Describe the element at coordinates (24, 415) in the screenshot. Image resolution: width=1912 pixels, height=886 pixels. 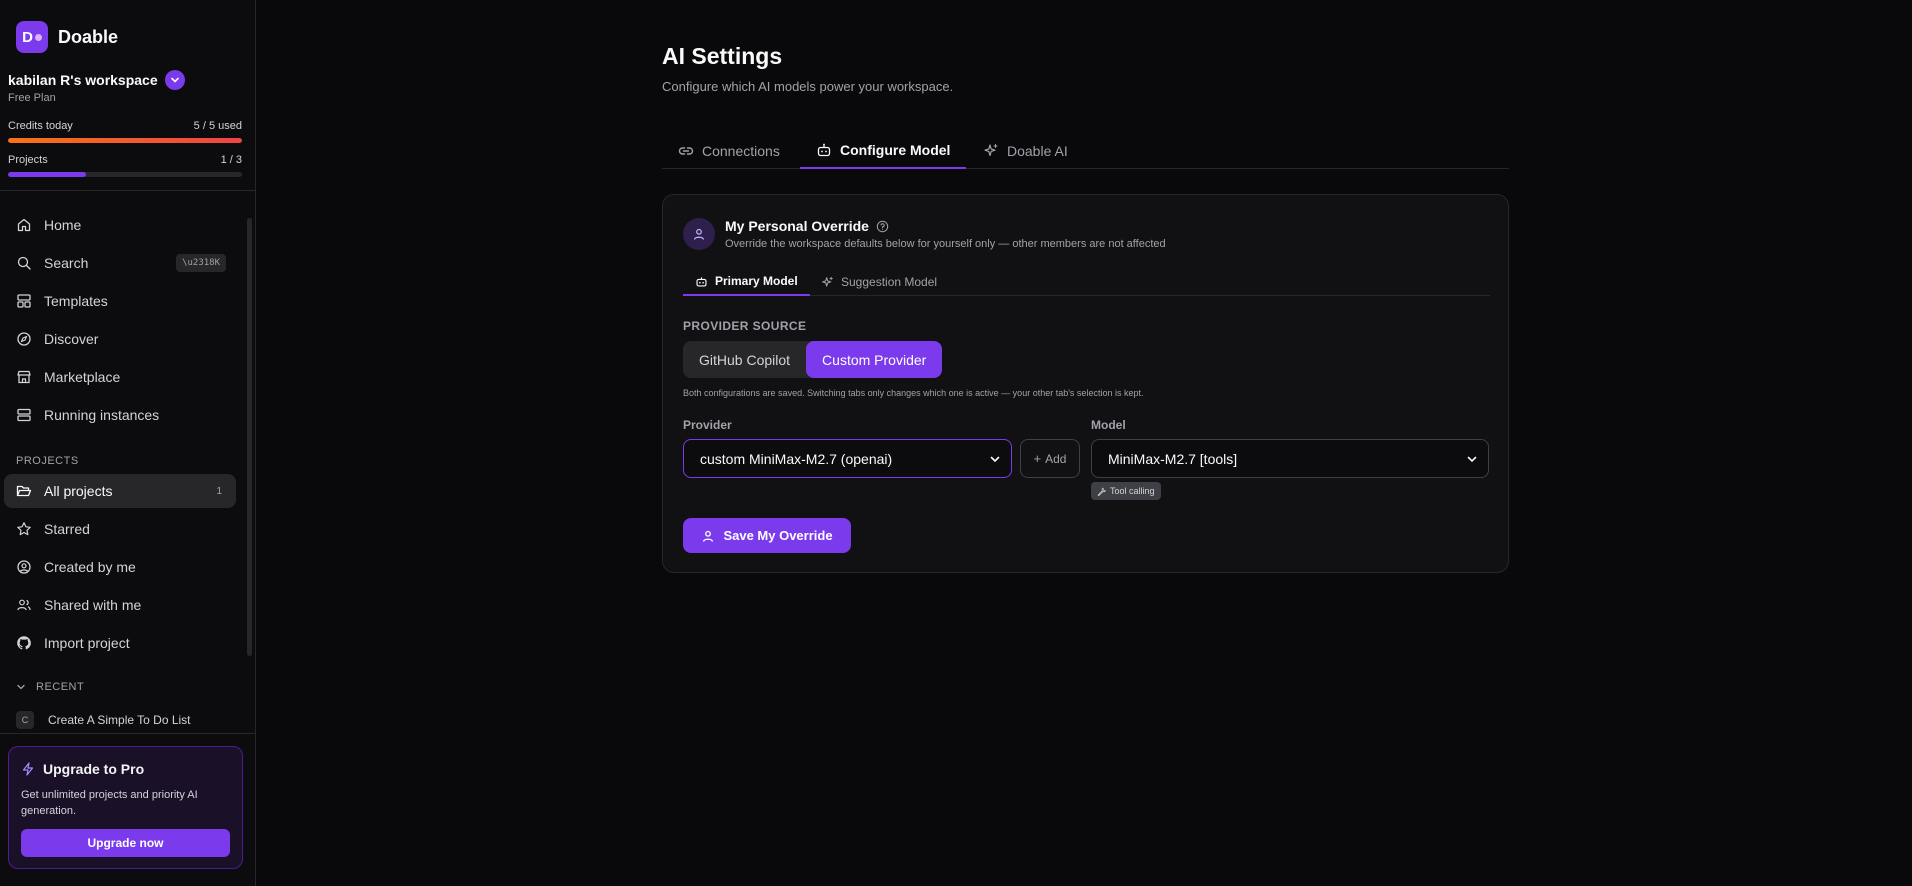
I see `server-icon` at that location.